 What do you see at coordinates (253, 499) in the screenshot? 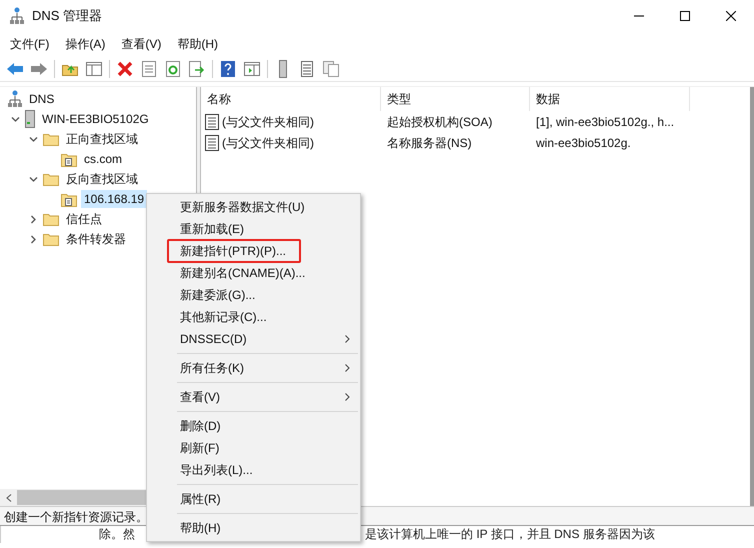
I see `menu-item: 属性(R)` at bounding box center [253, 499].